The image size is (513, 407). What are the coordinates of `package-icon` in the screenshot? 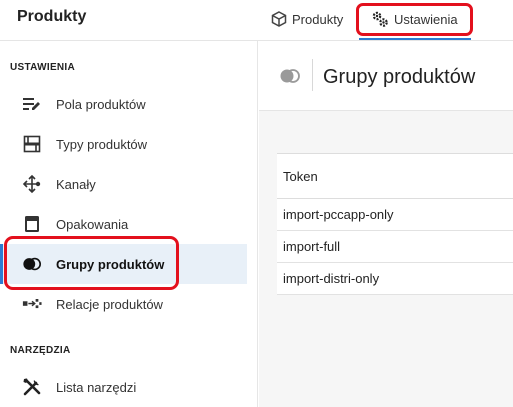 It's located at (32, 224).